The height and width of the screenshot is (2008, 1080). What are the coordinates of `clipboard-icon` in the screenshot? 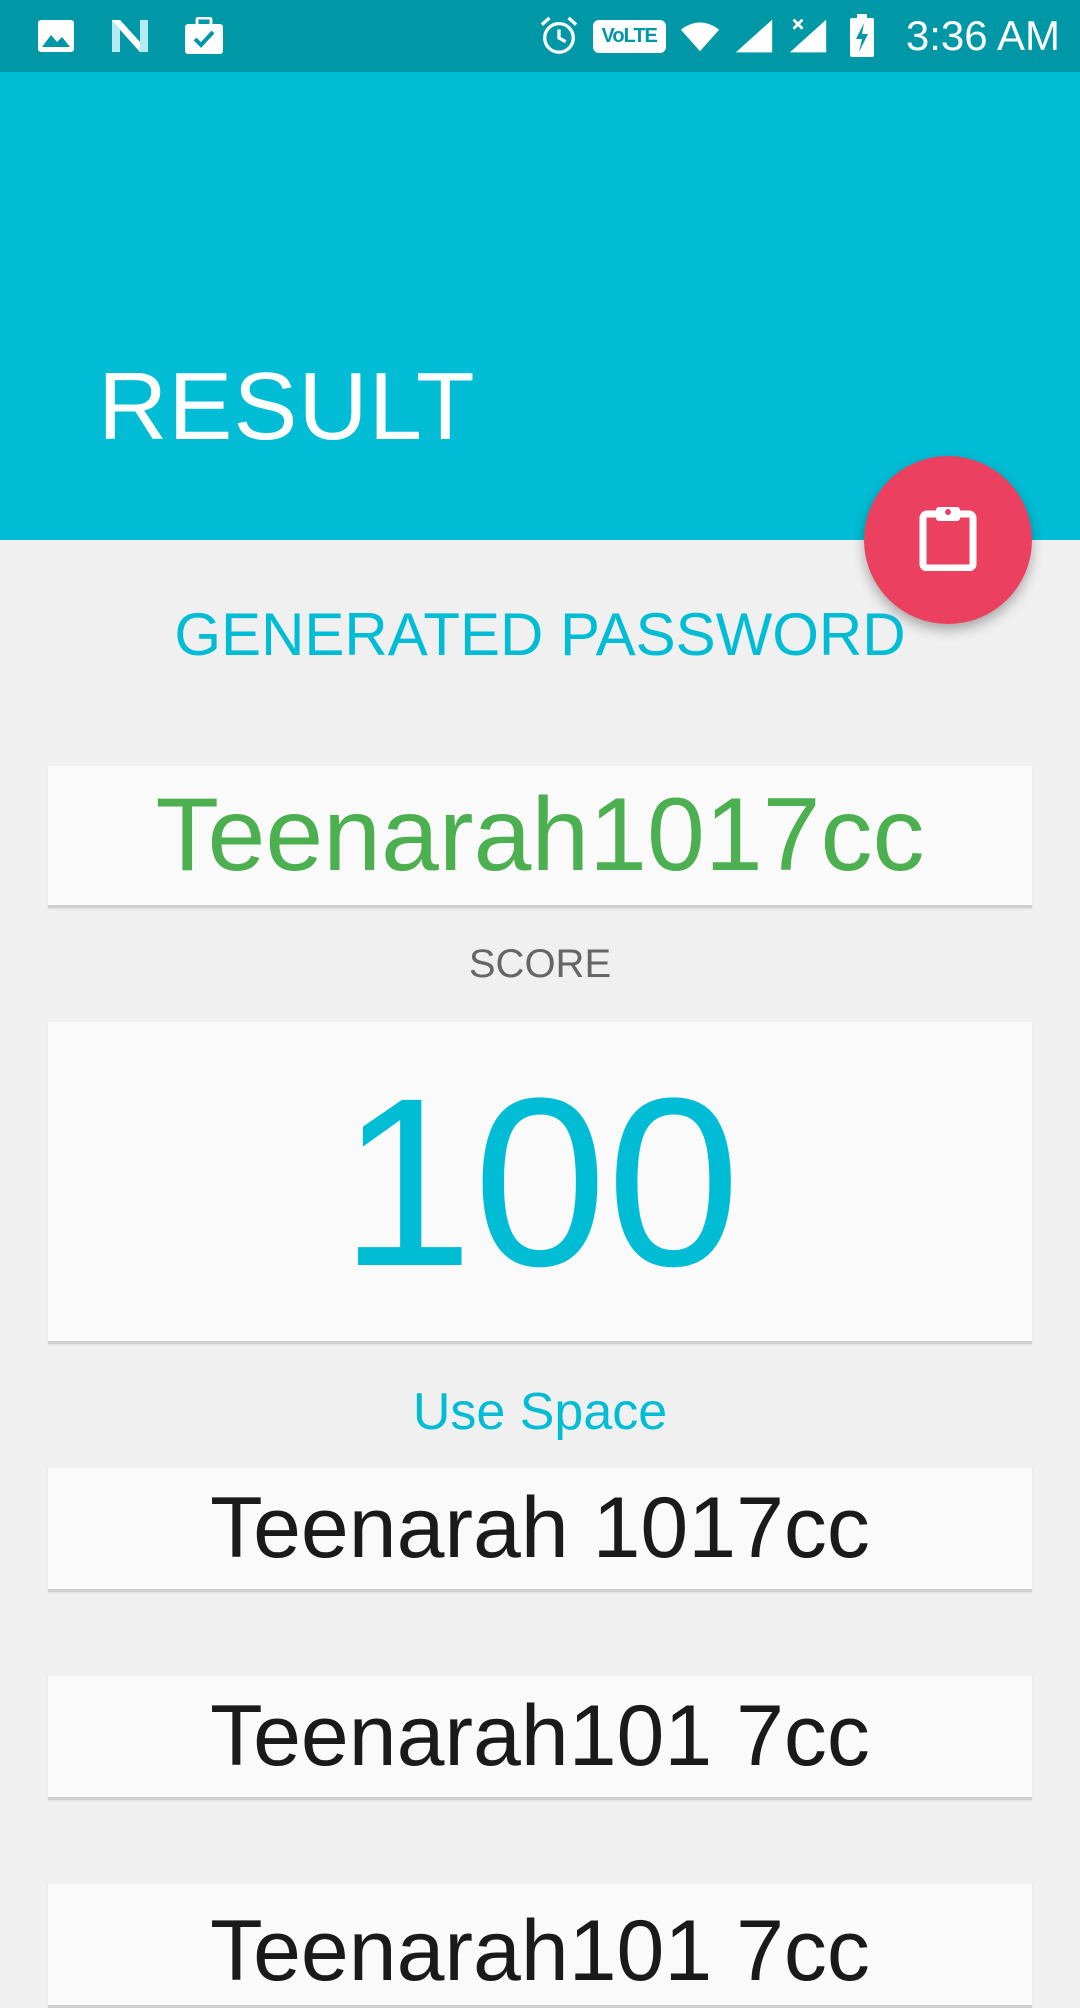 It's located at (948, 540).